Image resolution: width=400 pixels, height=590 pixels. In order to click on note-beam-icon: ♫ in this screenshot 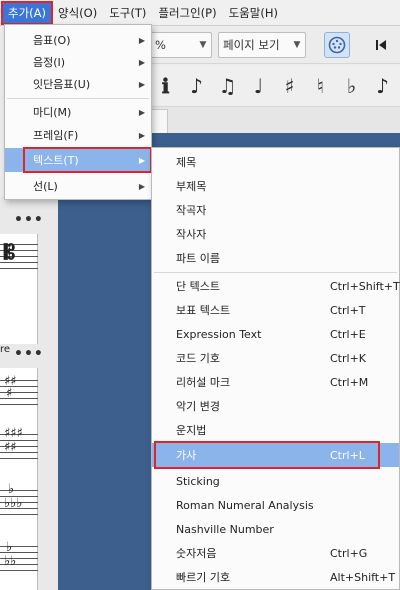, I will do `click(227, 86)`.